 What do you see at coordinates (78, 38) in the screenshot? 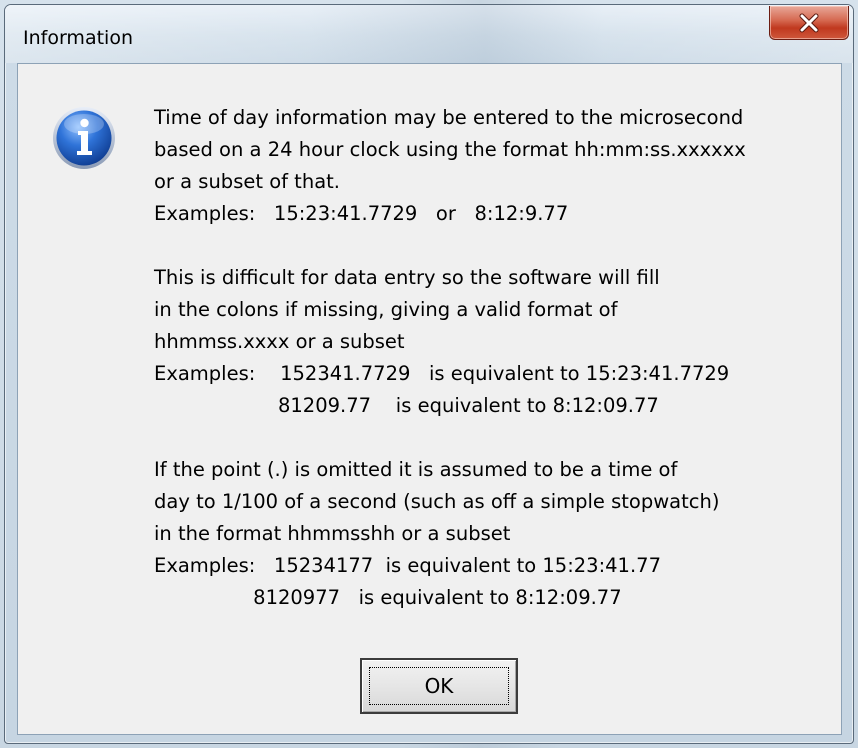
I see `window-title: Information` at bounding box center [78, 38].